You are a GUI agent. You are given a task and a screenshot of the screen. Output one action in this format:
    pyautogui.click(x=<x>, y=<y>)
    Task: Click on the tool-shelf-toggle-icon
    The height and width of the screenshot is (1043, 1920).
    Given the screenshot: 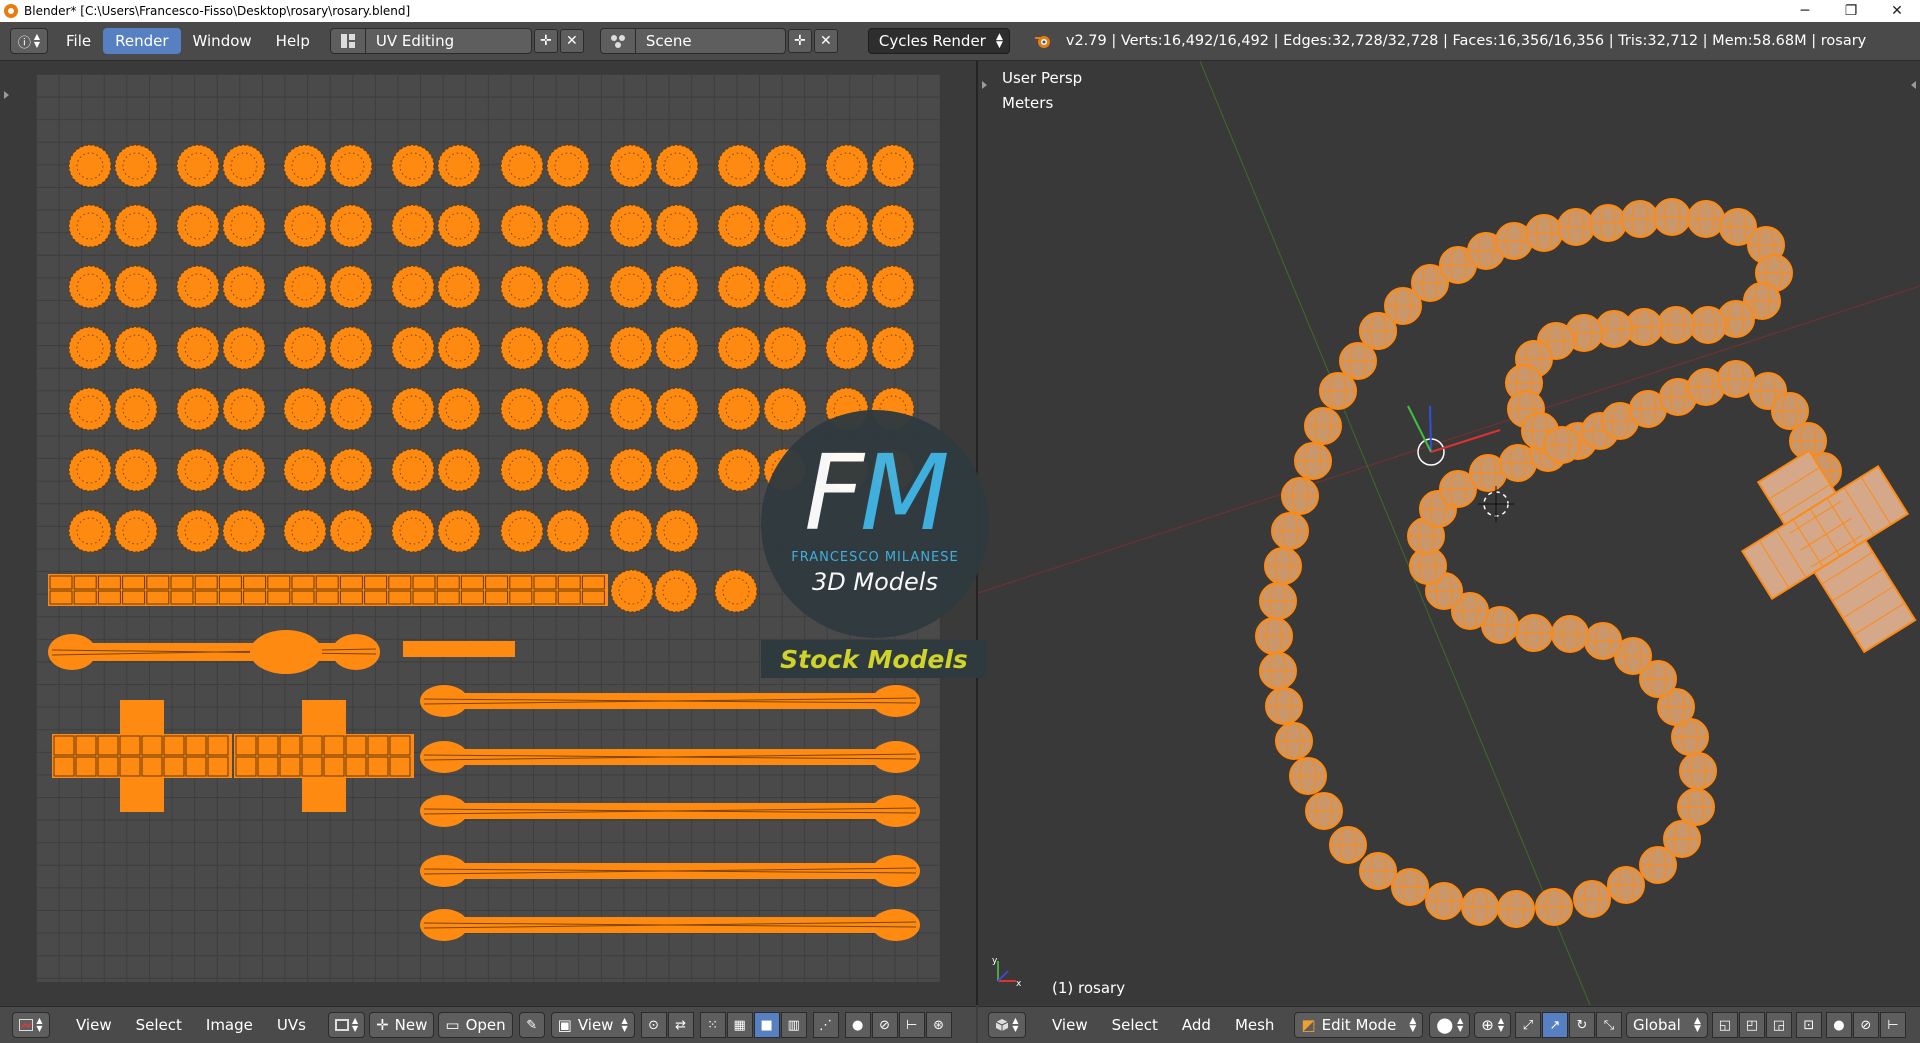 What is the action you would take?
    pyautogui.click(x=984, y=85)
    